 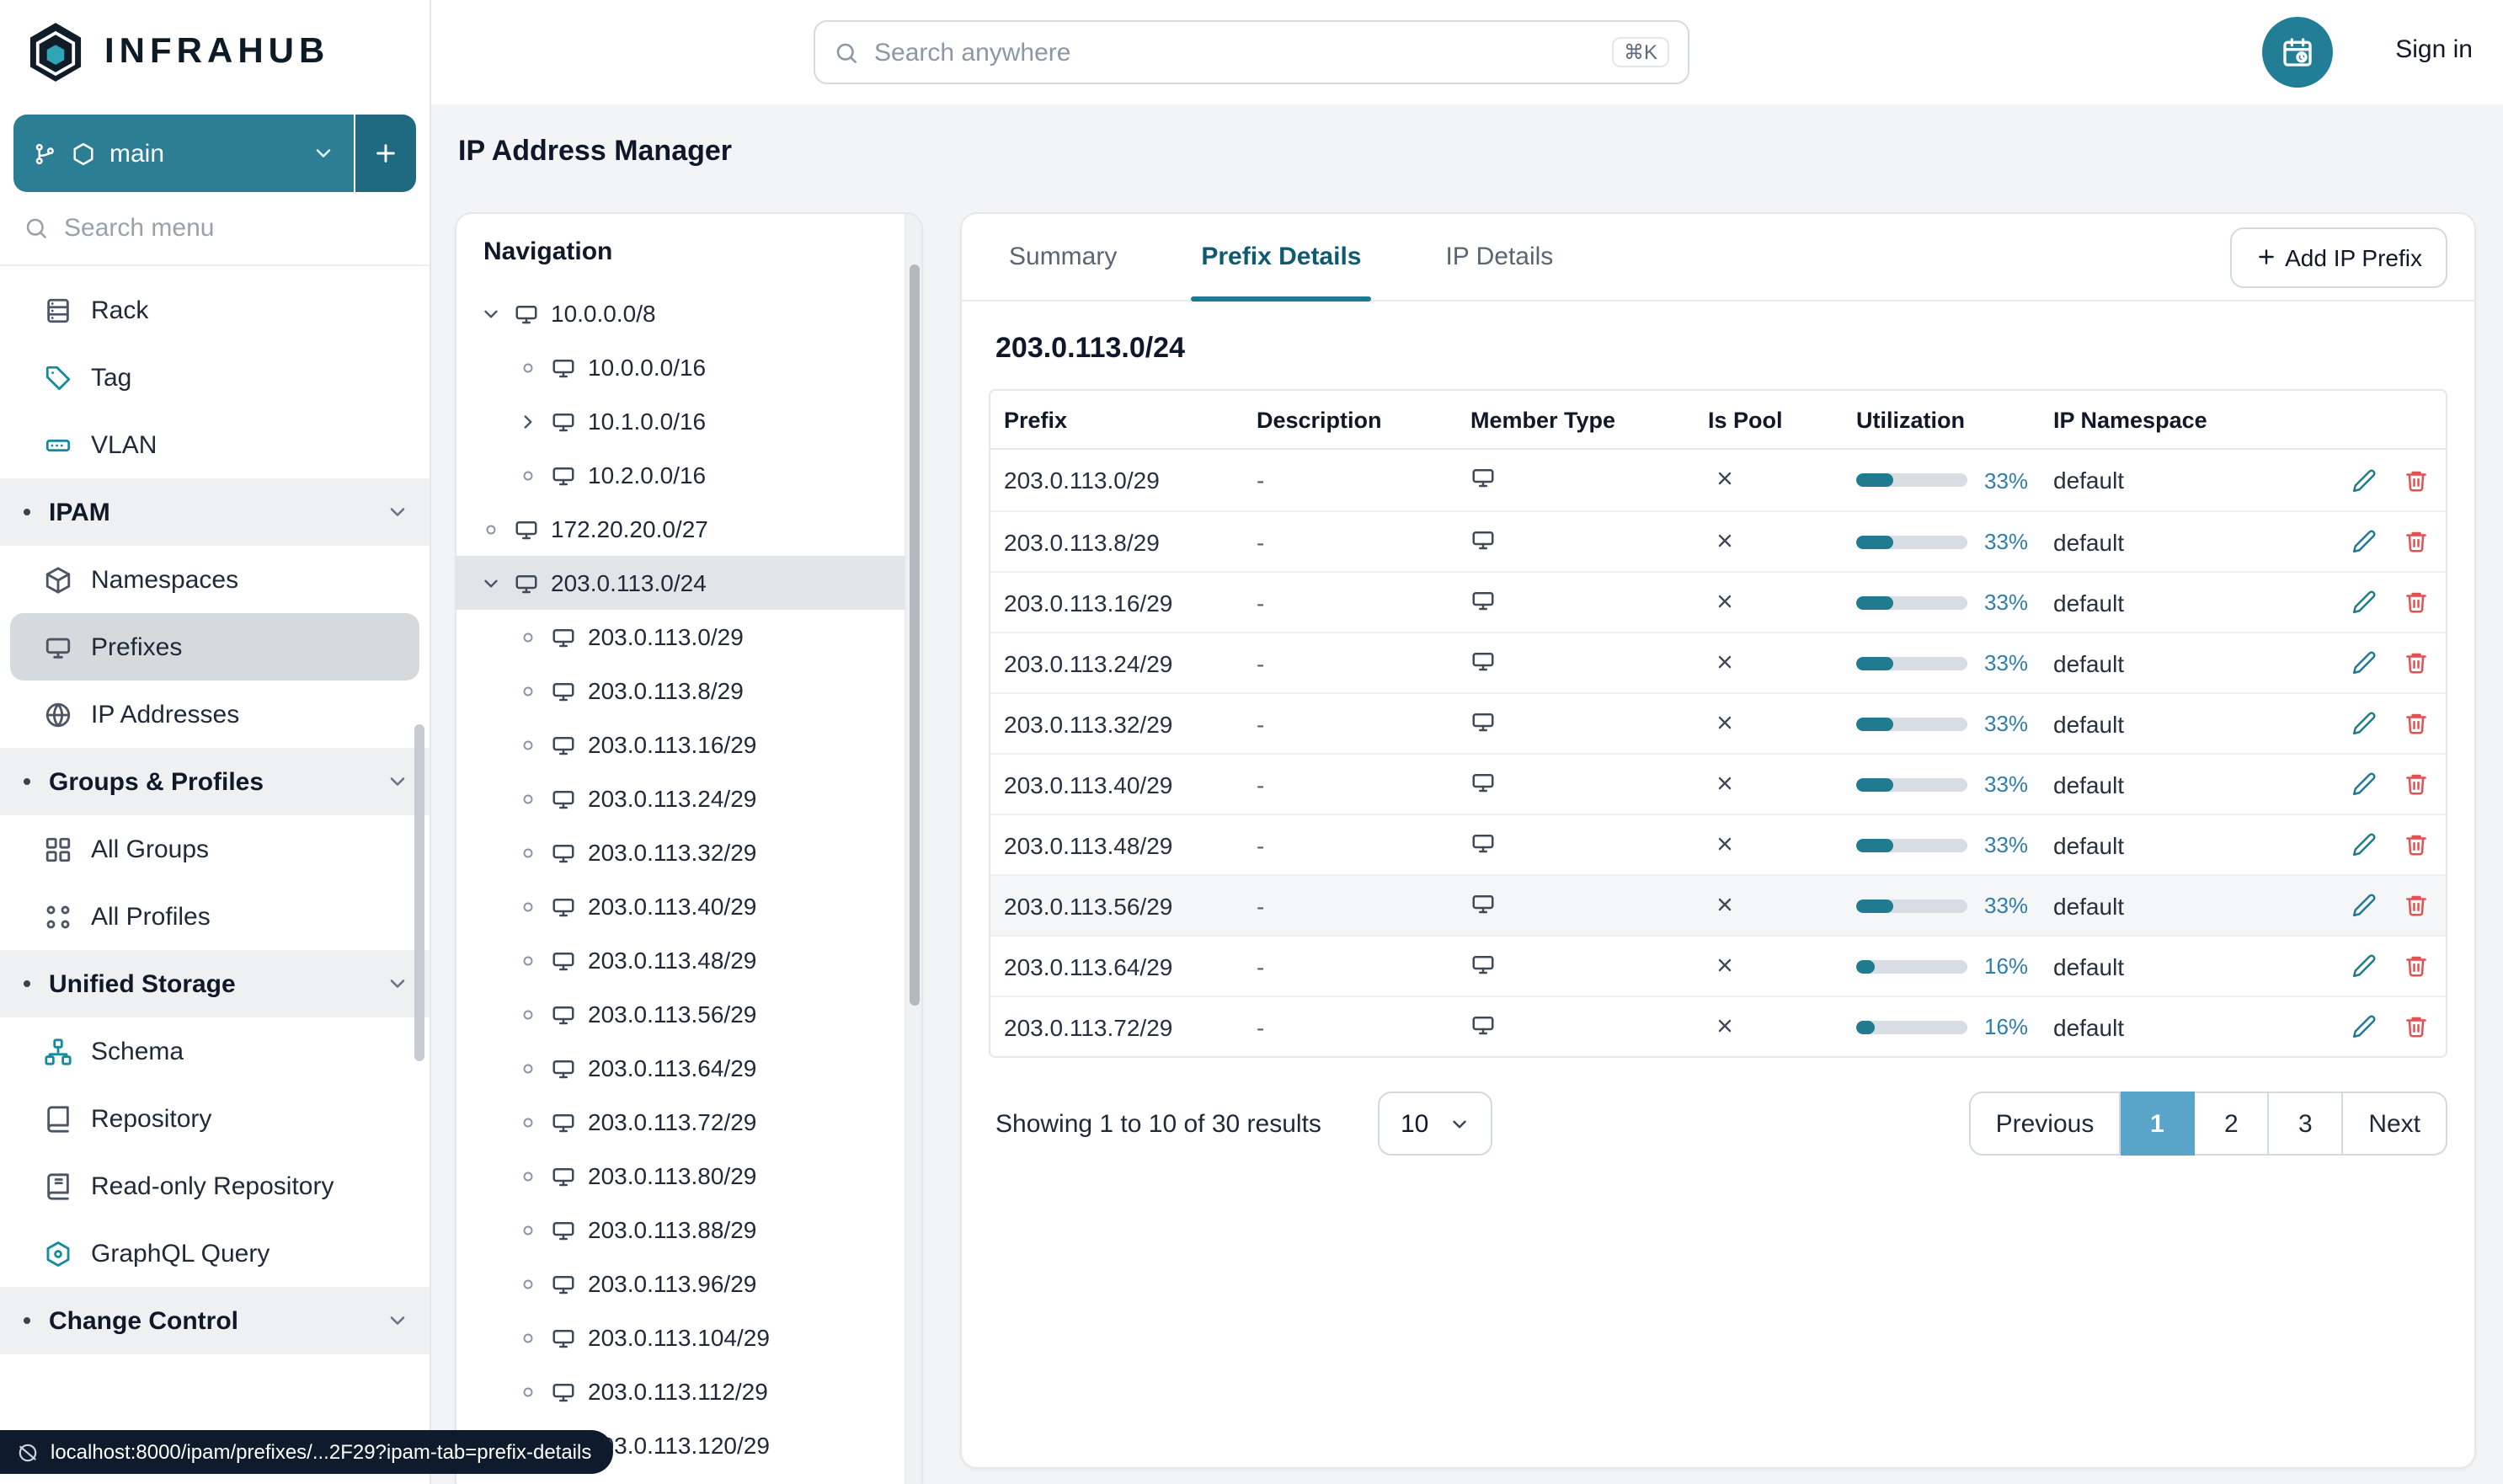 What do you see at coordinates (688, 1230) in the screenshot?
I see `tree-node-203-0-113-88-29: 203.0.113.88/29` at bounding box center [688, 1230].